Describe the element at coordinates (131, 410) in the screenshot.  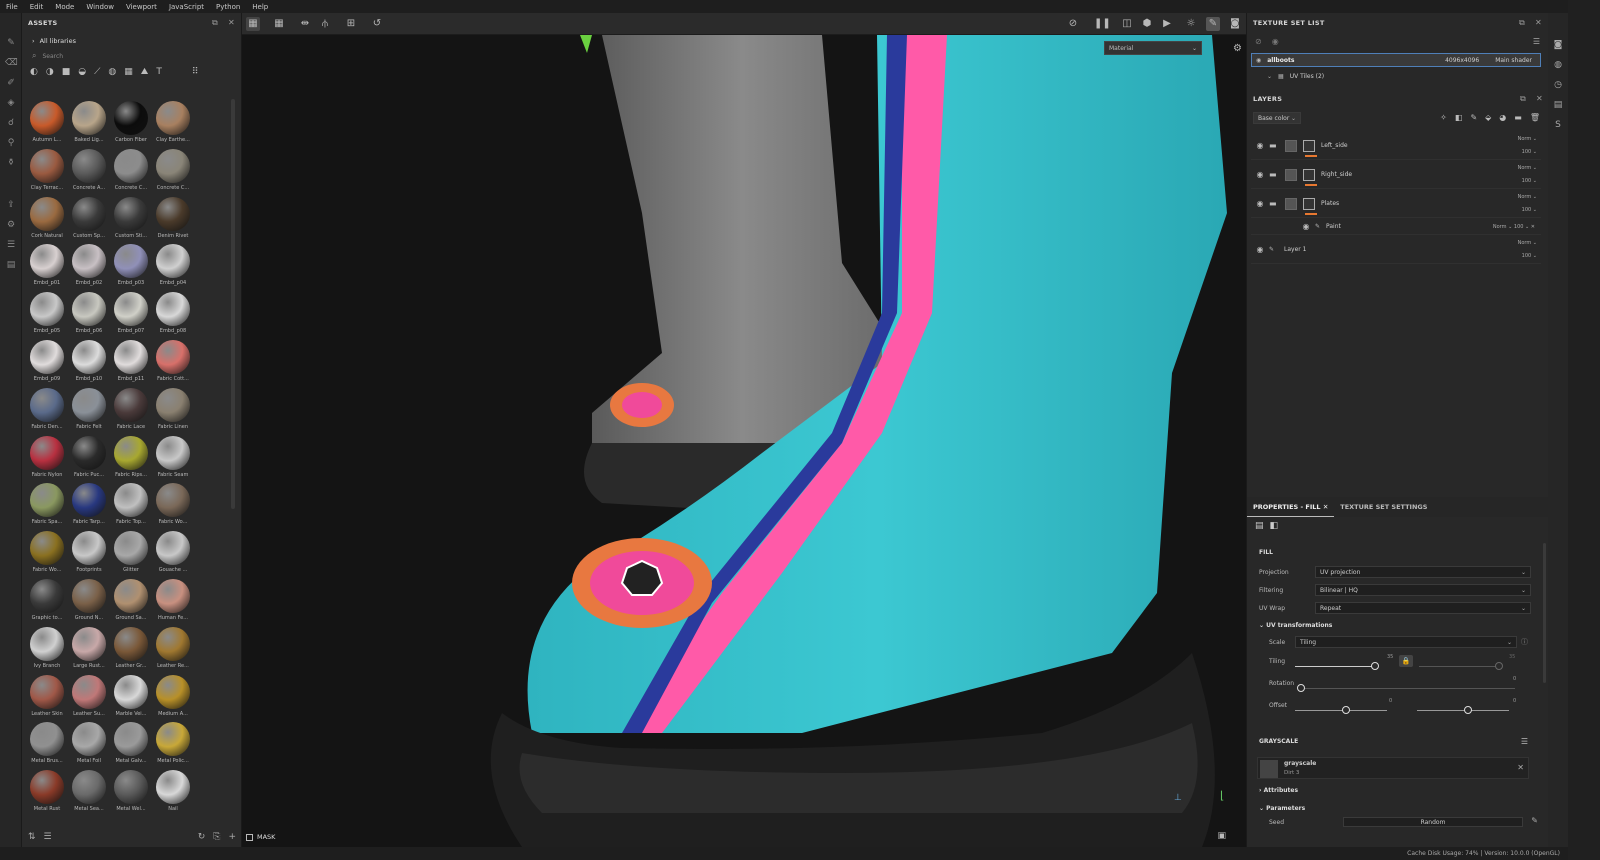
I see `asset-item: Fabric Lace` at that location.